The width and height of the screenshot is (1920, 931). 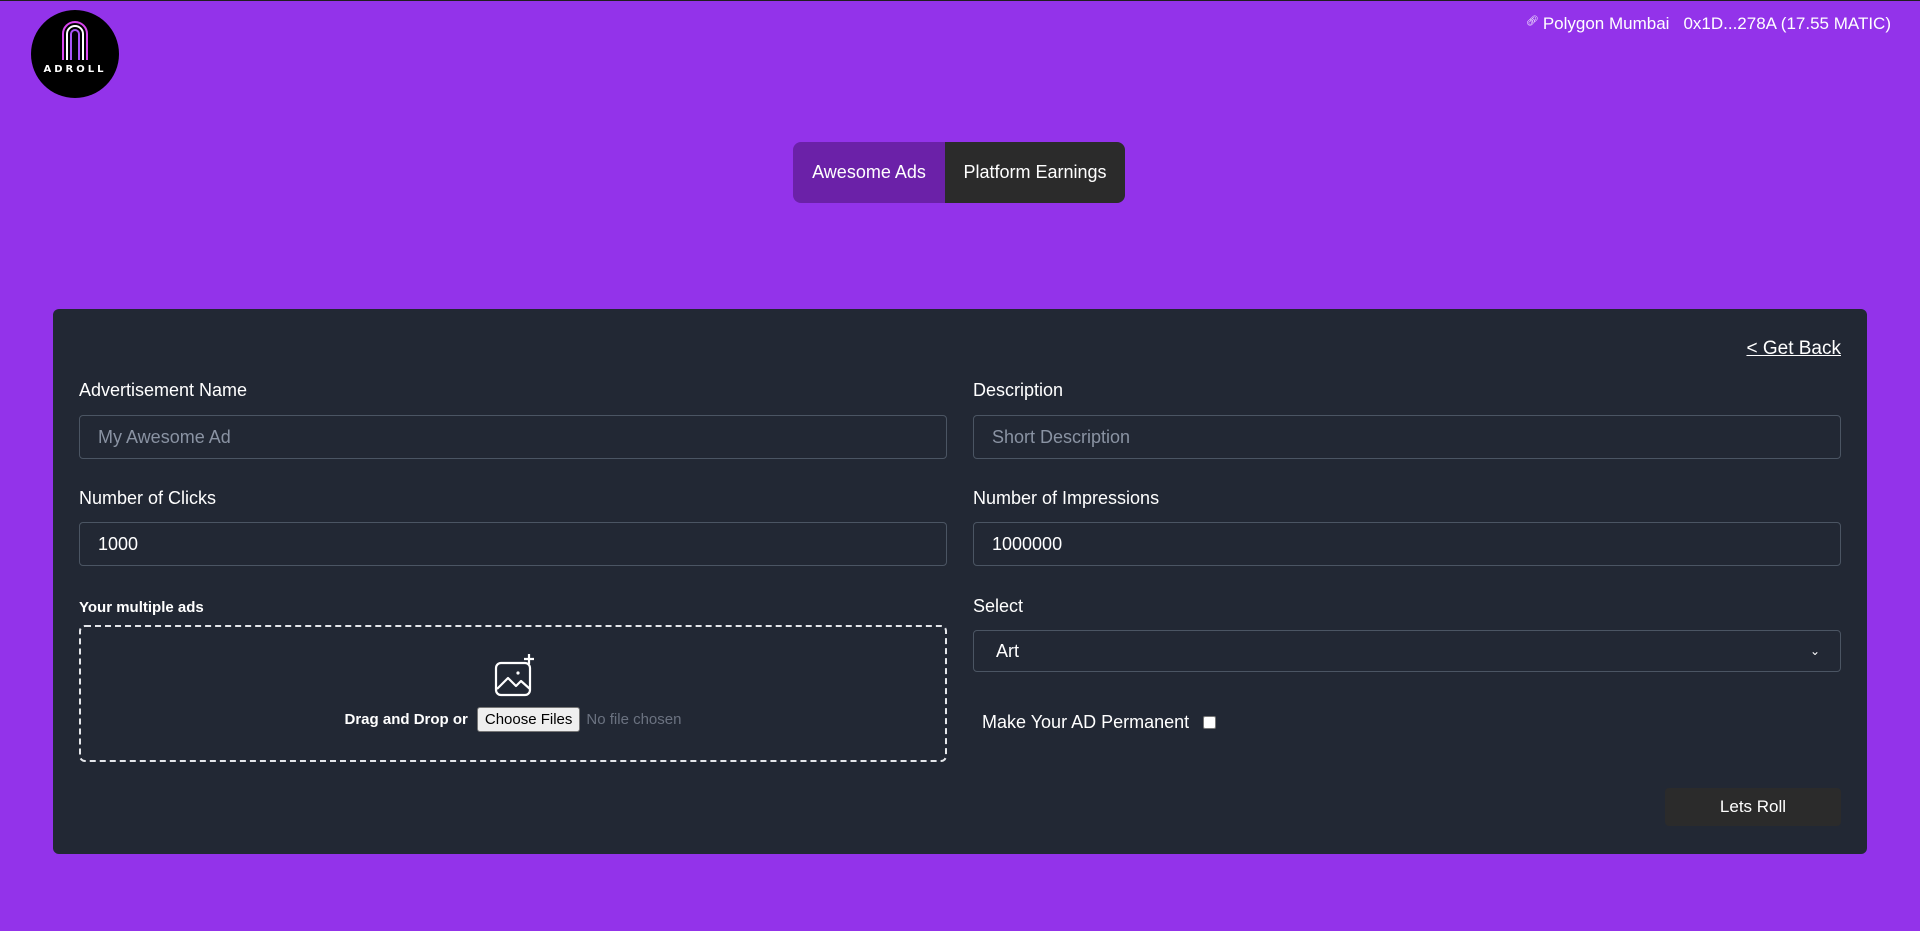 I want to click on category-label: Select, so click(x=998, y=606).